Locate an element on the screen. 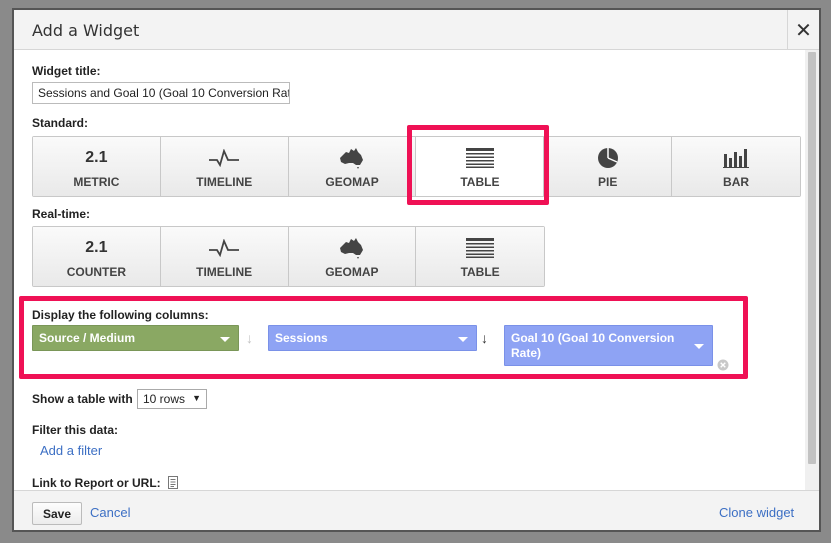 The width and height of the screenshot is (831, 543). standard-pie-button: PIE is located at coordinates (608, 166).